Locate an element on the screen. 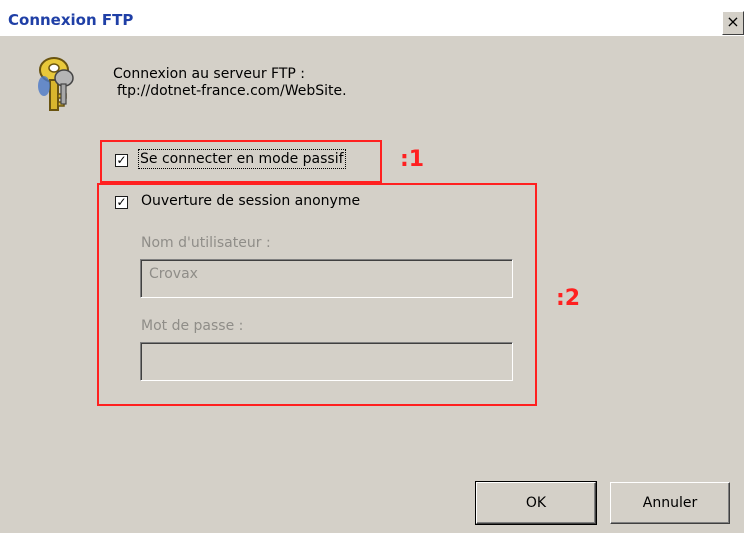 The height and width of the screenshot is (533, 744). close-button: × is located at coordinates (733, 23).